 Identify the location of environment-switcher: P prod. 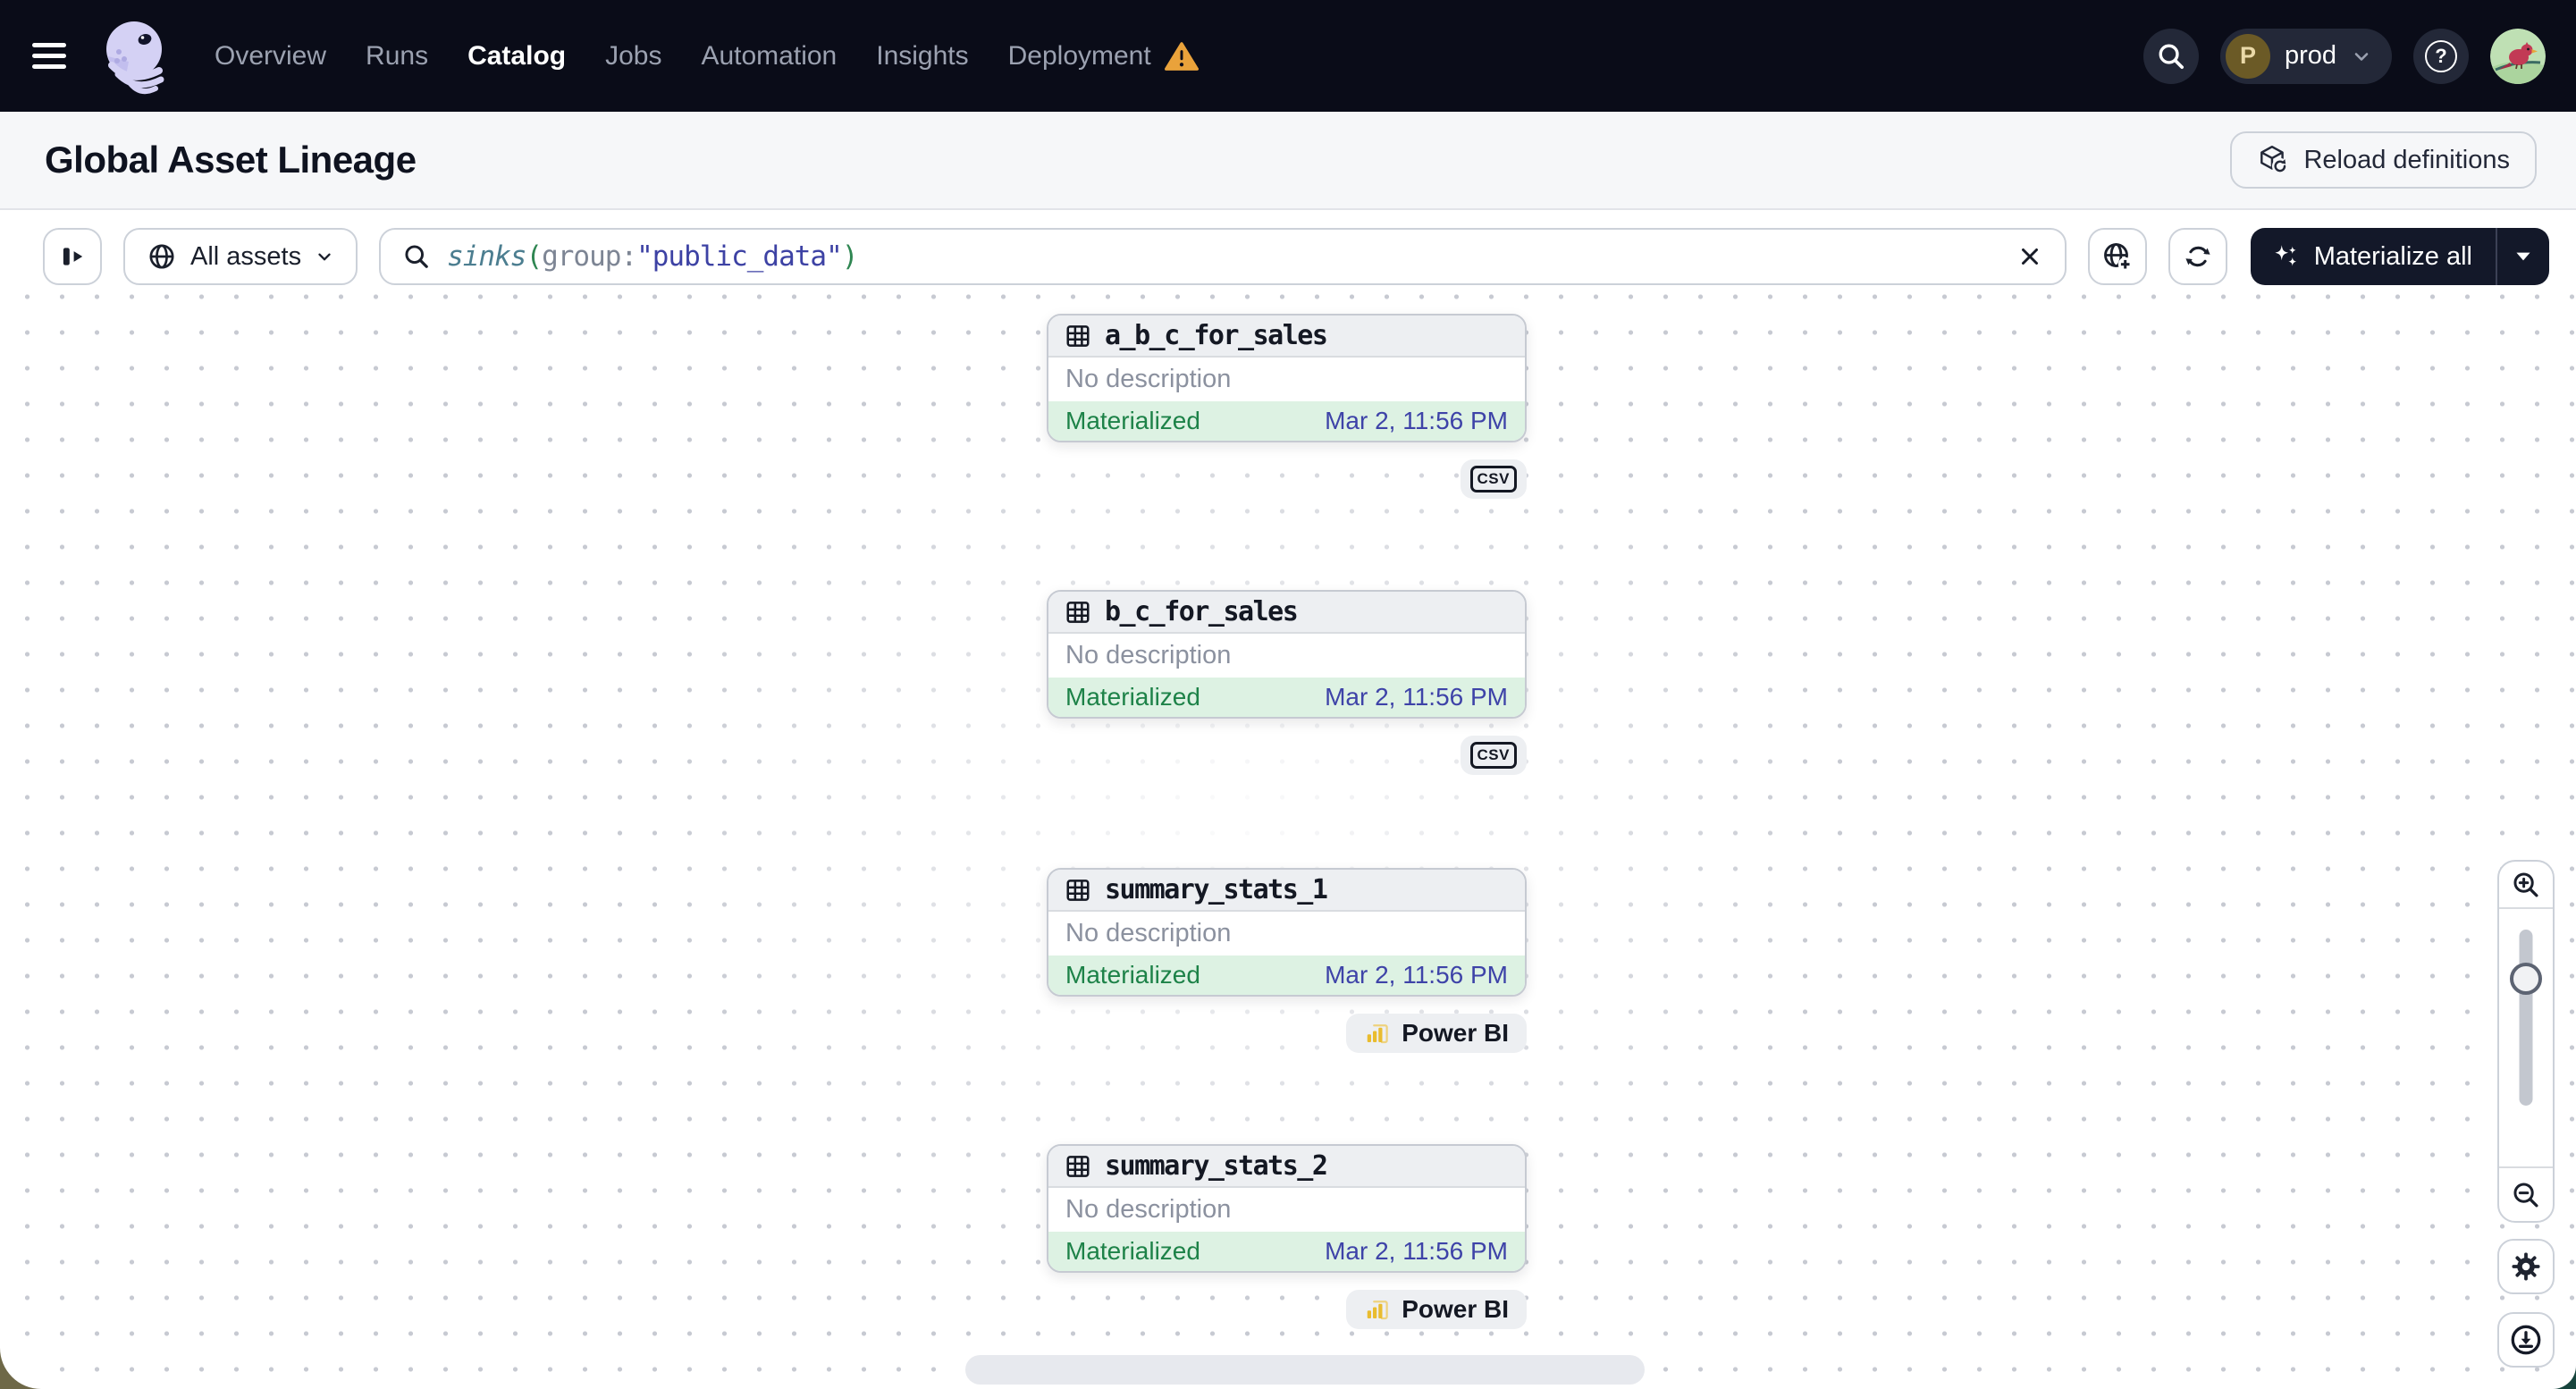
(2306, 56).